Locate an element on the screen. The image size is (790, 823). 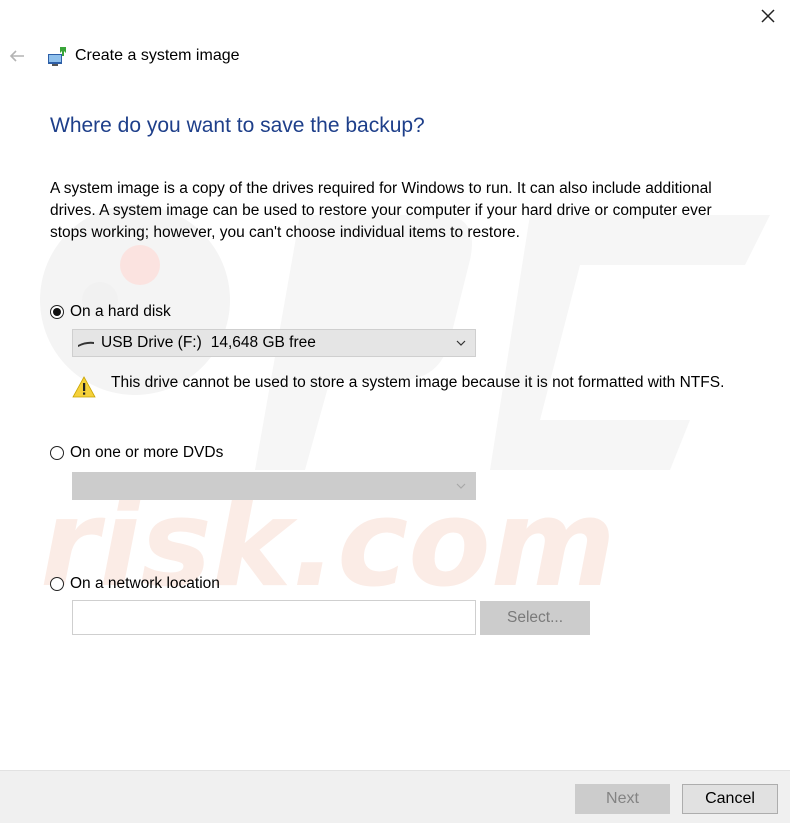
radio-selected-dot is located at coordinates (57, 312).